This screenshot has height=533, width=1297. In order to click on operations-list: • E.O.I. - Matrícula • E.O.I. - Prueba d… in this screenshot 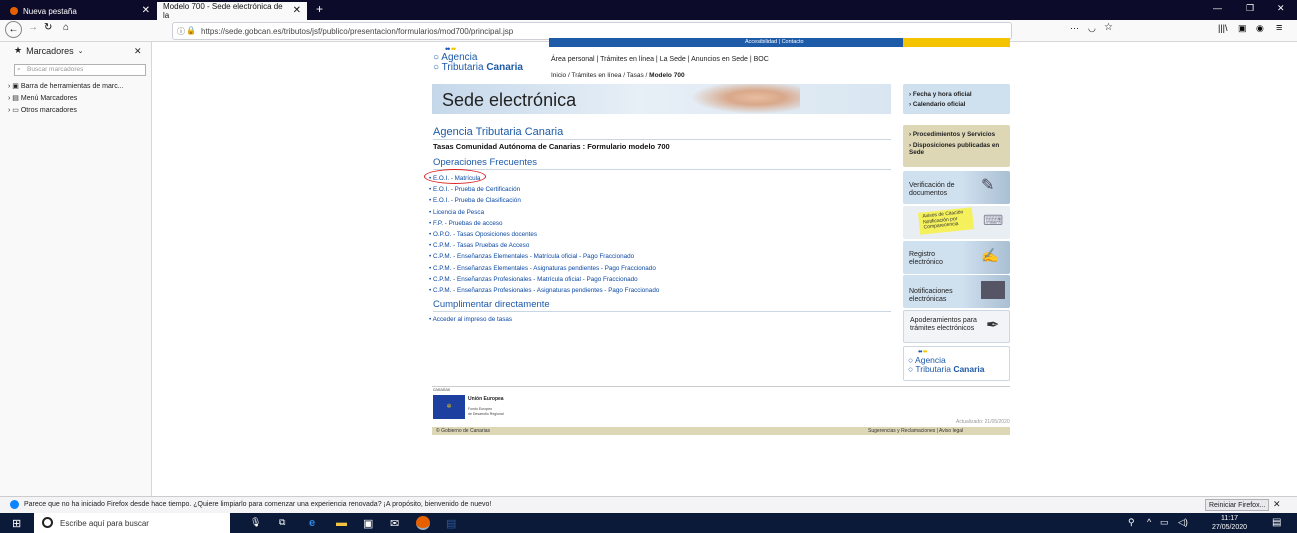, I will do `click(544, 234)`.